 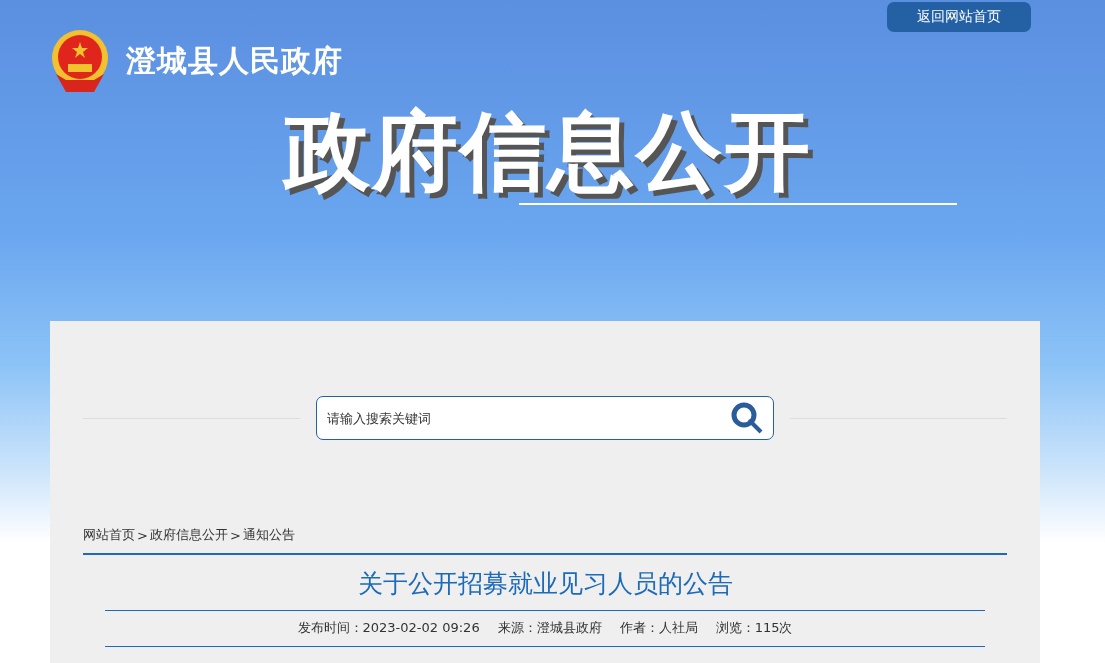 What do you see at coordinates (547, 151) in the screenshot?
I see `banner-title: 政府信息公开` at bounding box center [547, 151].